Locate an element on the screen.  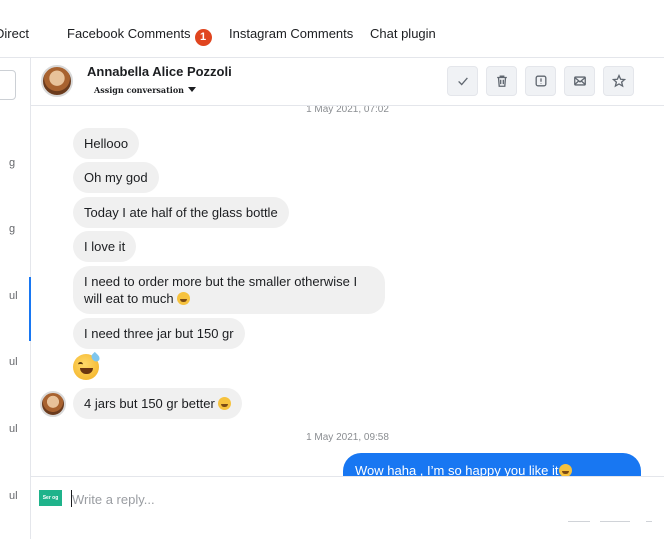
message-text: 4 jars but 150 gr better is located at coordinates (149, 403).